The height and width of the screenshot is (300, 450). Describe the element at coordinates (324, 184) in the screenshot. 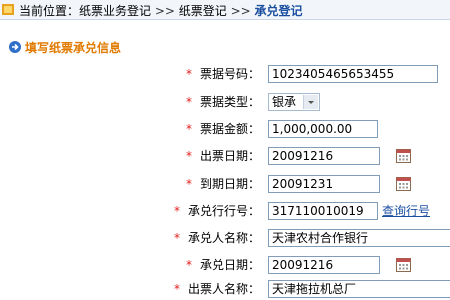

I see `due-date-input: 20091231` at that location.